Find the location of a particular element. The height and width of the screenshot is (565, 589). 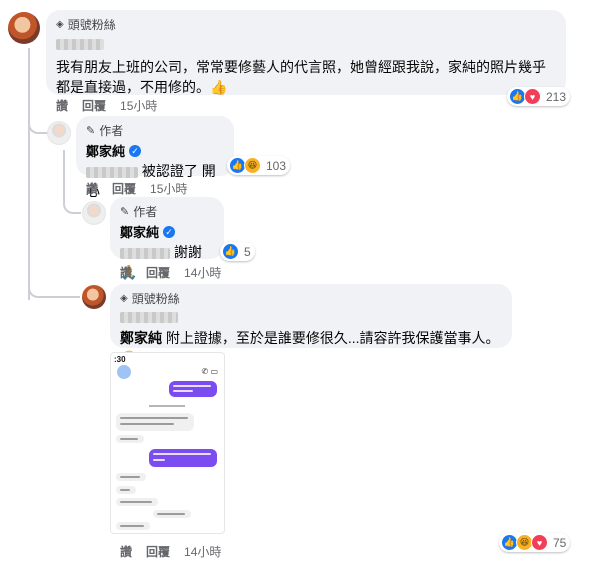

reaction-summary: 👍 😆 ♥ 75 is located at coordinates (535, 542).